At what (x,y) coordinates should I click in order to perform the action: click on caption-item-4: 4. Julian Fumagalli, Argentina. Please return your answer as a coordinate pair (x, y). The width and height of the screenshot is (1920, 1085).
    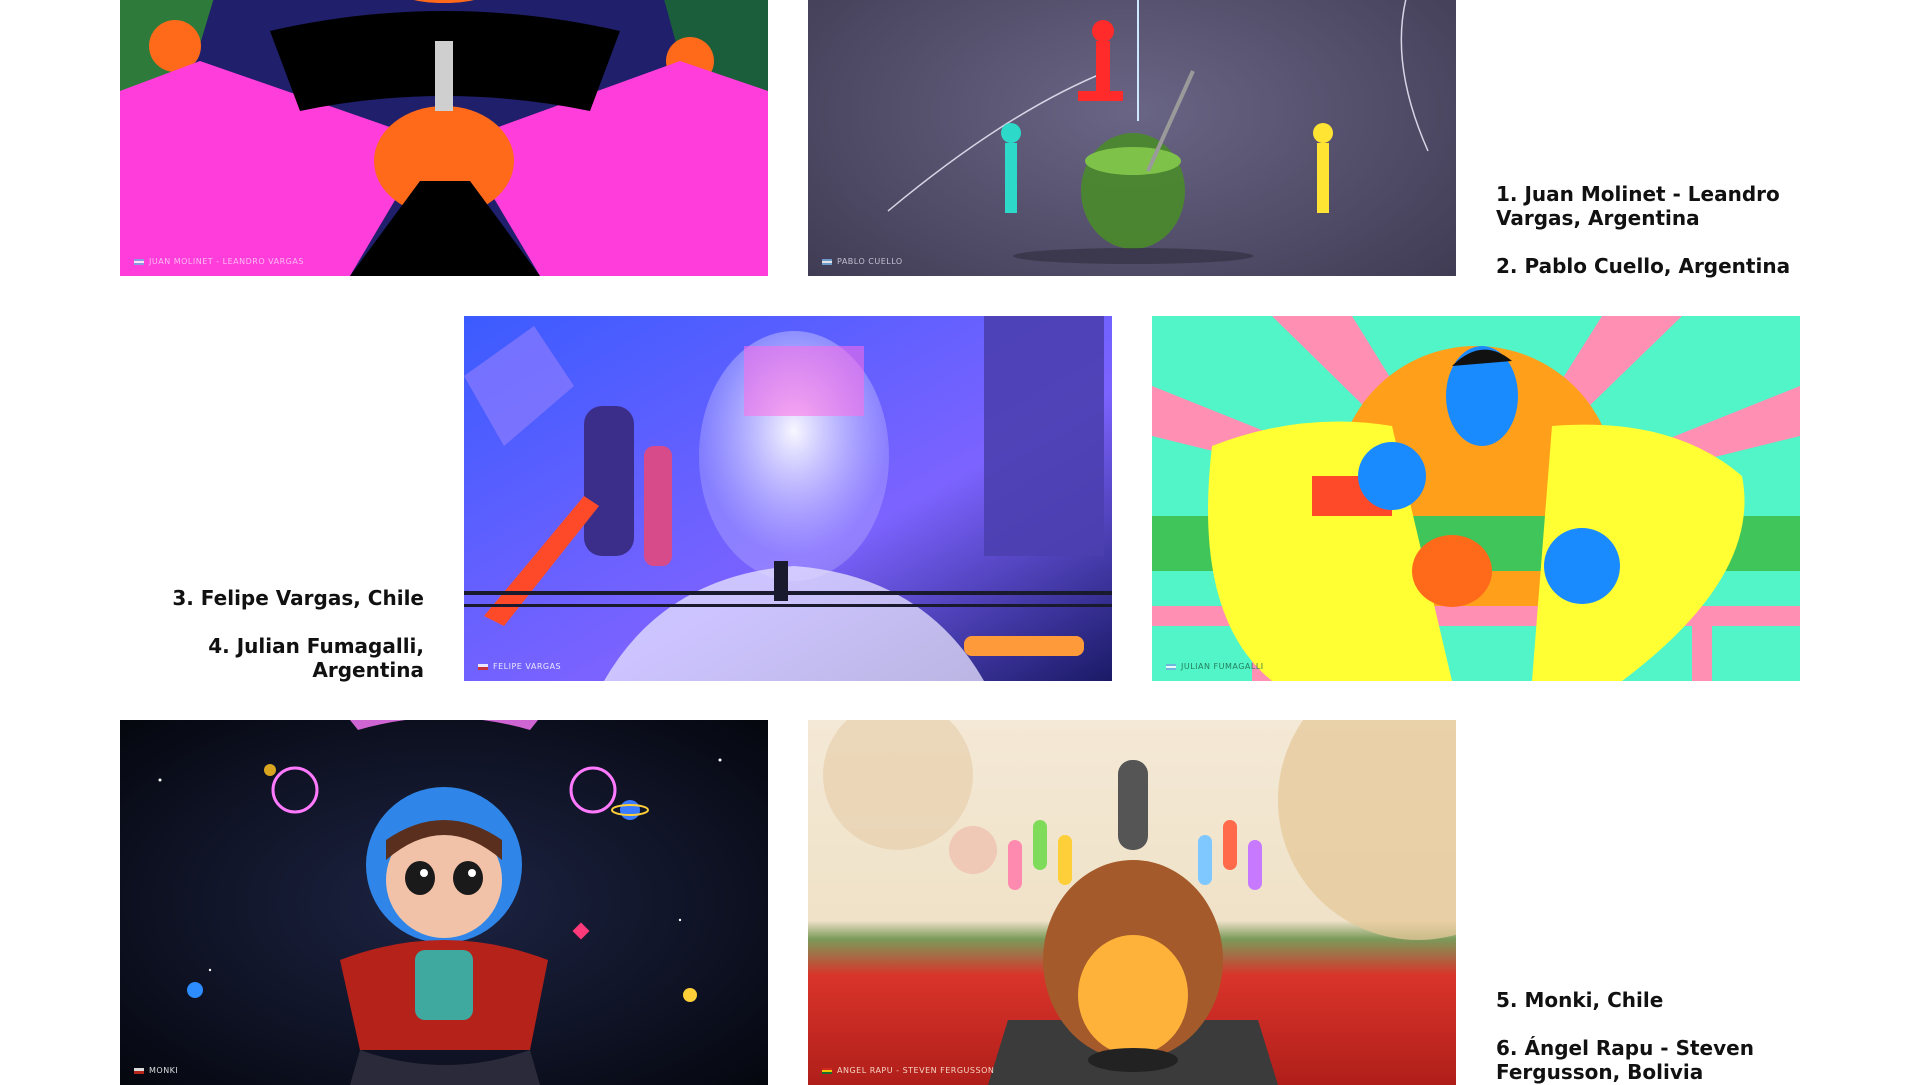
    Looking at the image, I should click on (316, 658).